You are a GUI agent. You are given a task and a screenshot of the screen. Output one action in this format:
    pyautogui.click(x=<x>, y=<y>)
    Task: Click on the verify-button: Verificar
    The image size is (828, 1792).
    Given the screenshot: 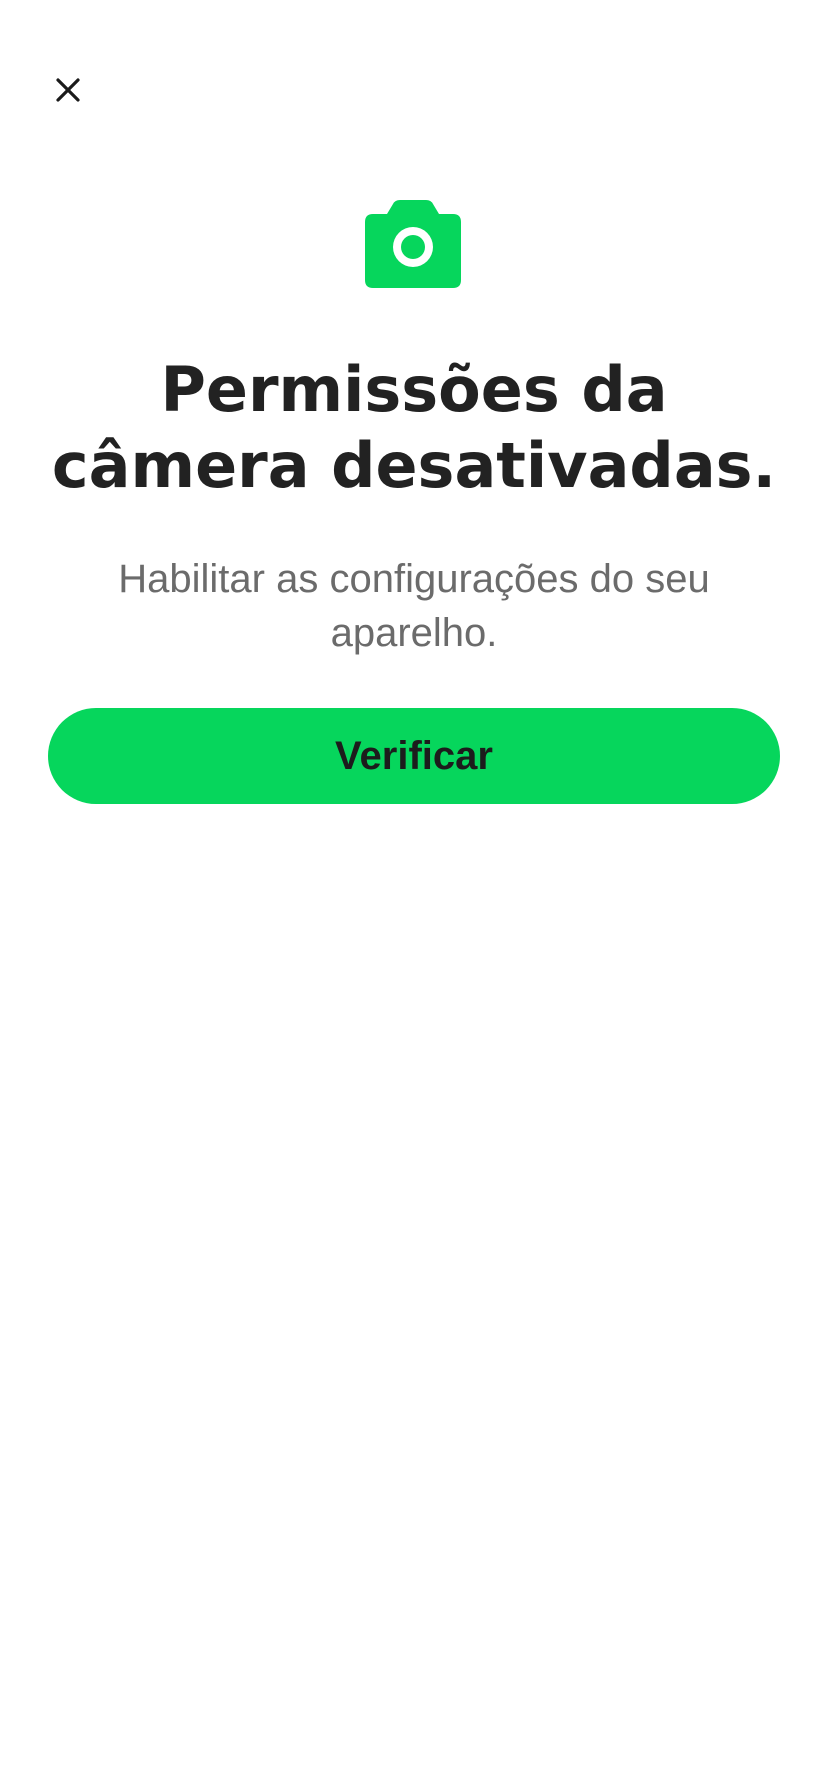 What is the action you would take?
    pyautogui.click(x=414, y=756)
    